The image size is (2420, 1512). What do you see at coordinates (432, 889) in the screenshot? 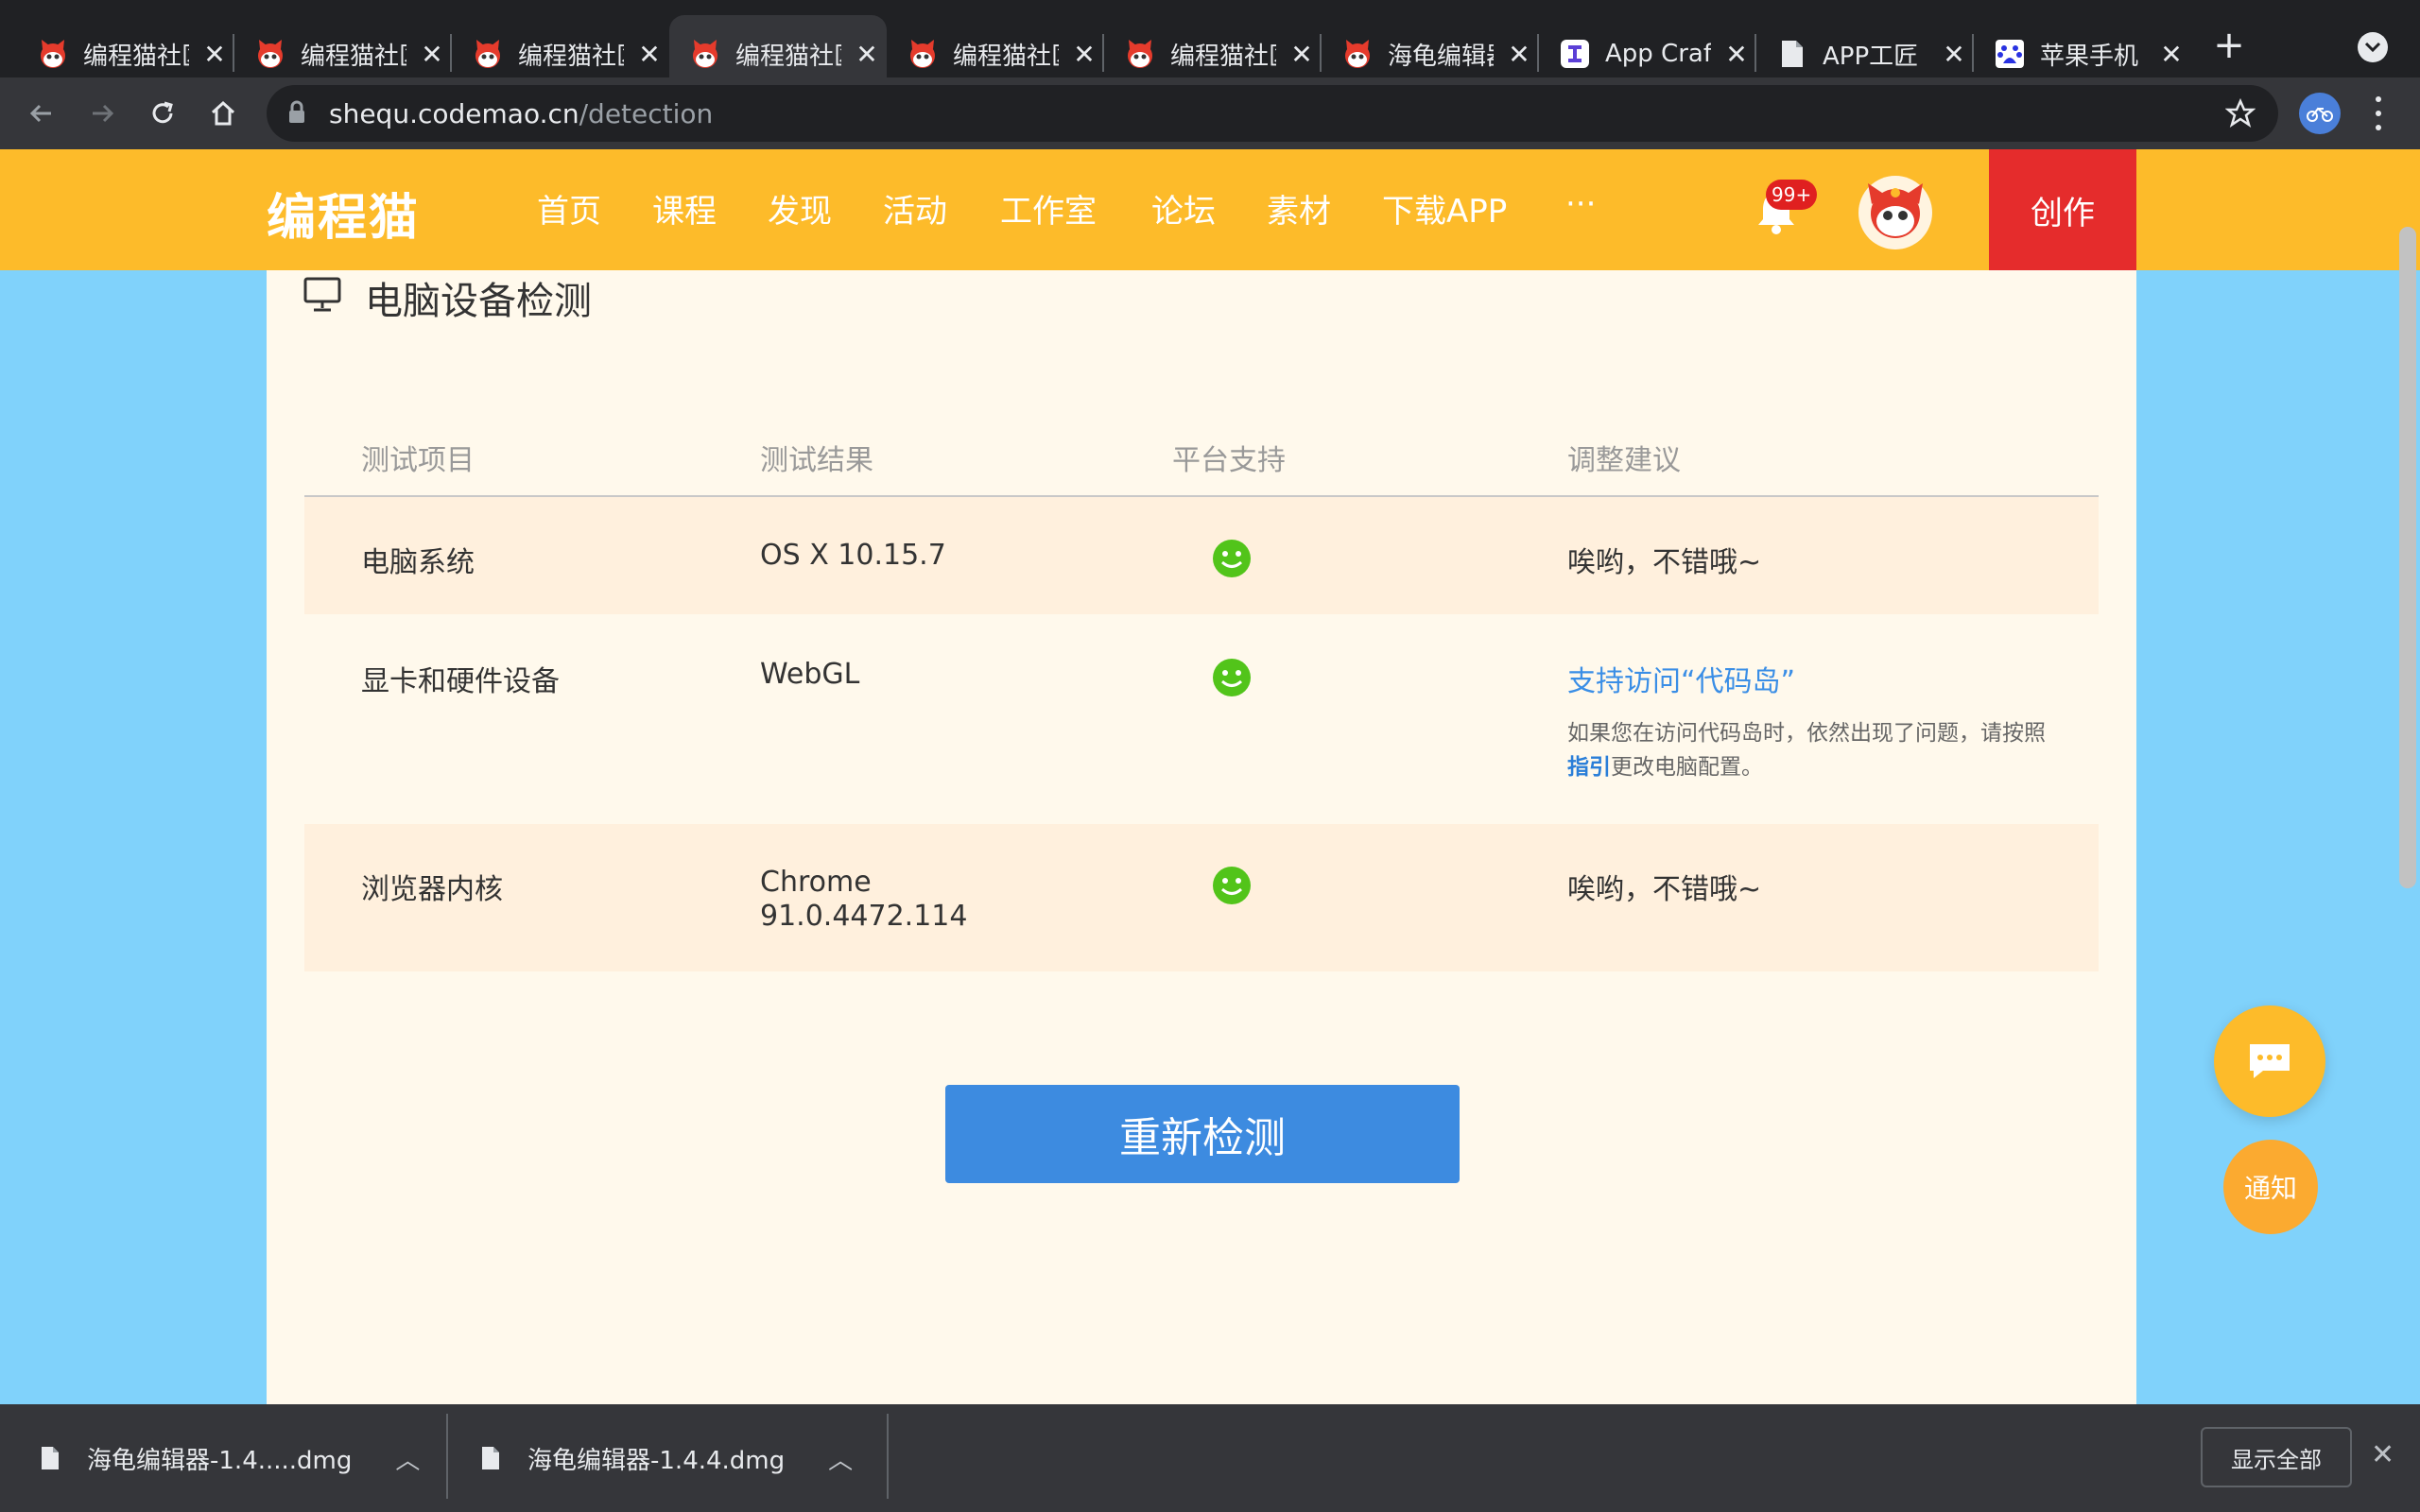
I see `row-item: 浏览器内核` at bounding box center [432, 889].